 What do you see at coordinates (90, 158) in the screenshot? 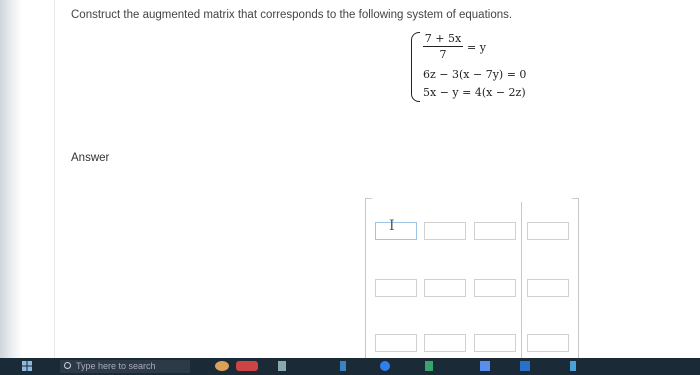
I see `answer-label: Answer` at bounding box center [90, 158].